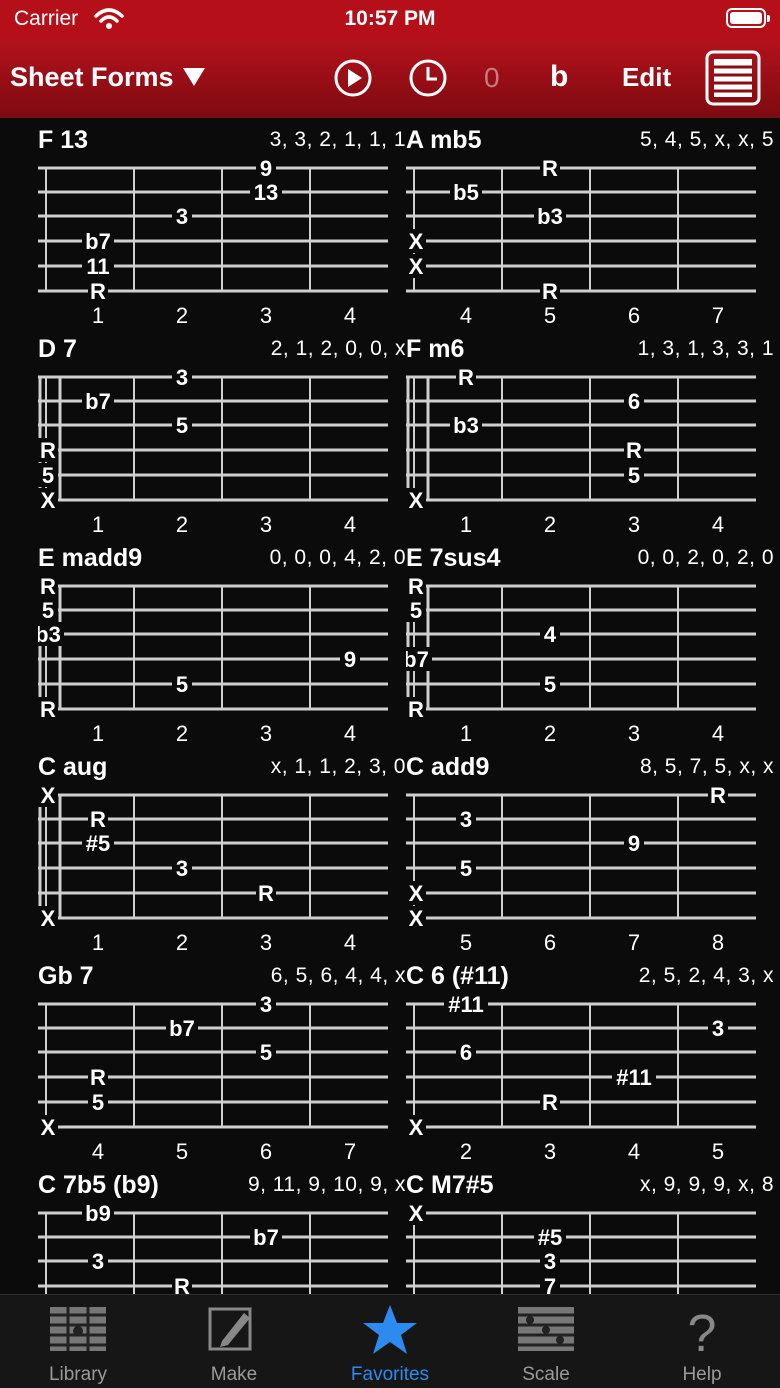  Describe the element at coordinates (266, 192) in the screenshot. I see `note-label: 13` at that location.